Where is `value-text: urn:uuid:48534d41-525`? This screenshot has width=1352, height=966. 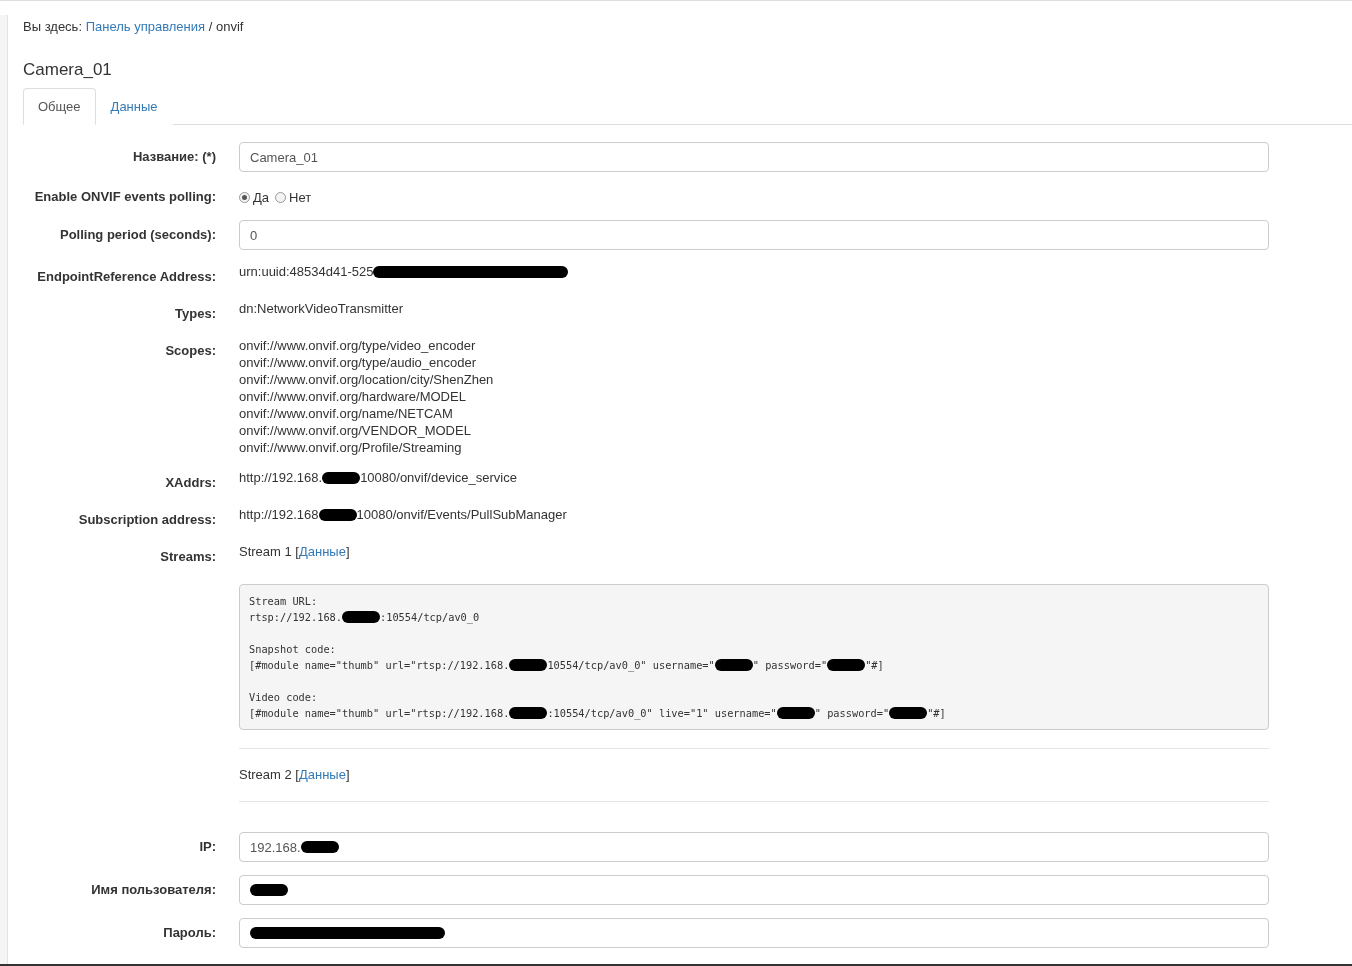 value-text: urn:uuid:48534d41-525 is located at coordinates (306, 271).